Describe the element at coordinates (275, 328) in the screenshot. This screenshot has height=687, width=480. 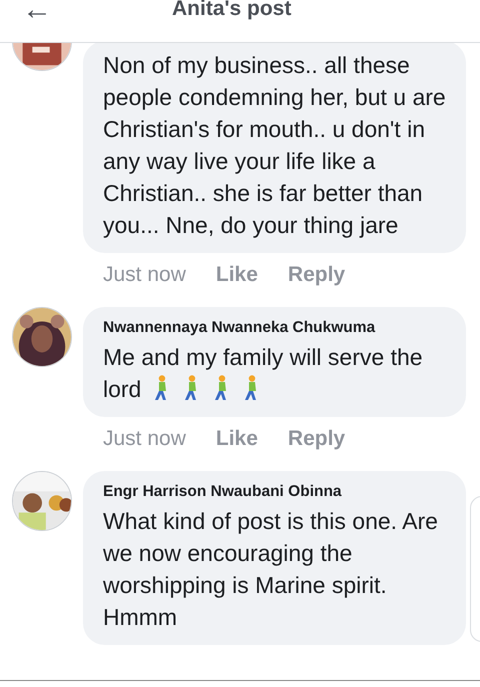
I see `author-name: Nwannennaya Nwanneka Chukwuma` at that location.